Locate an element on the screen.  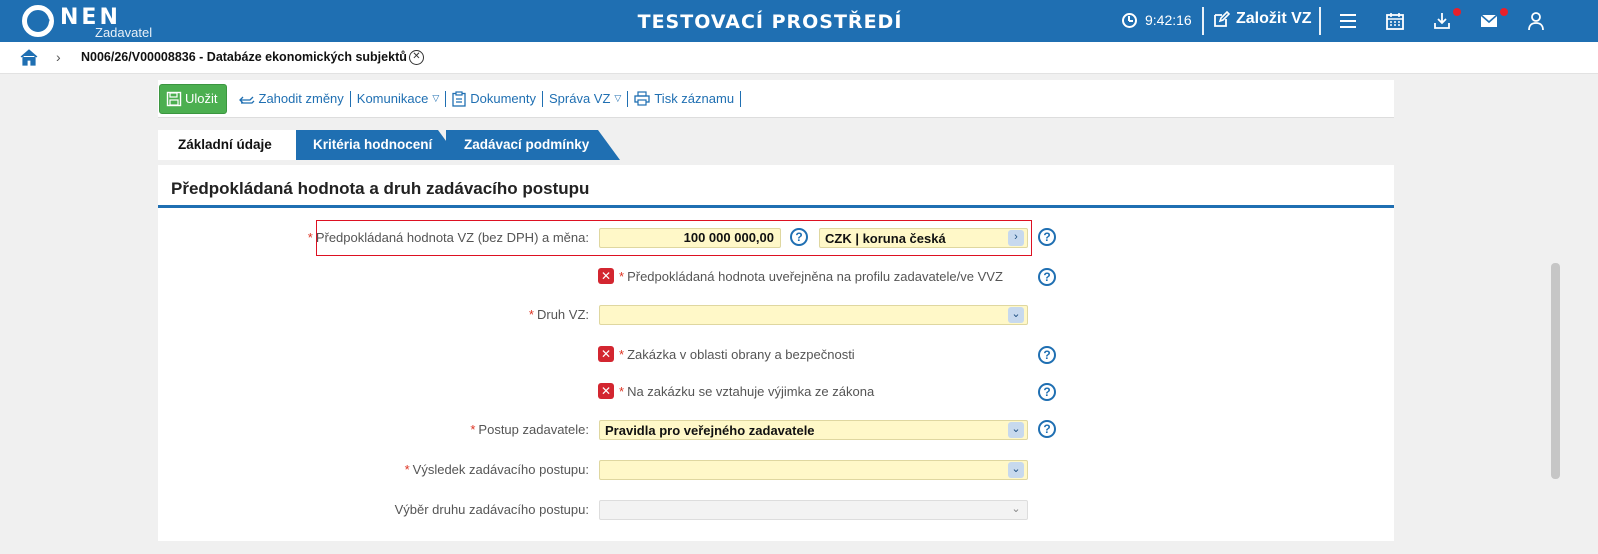
documents-button: Dokumenty is located at coordinates (494, 98).